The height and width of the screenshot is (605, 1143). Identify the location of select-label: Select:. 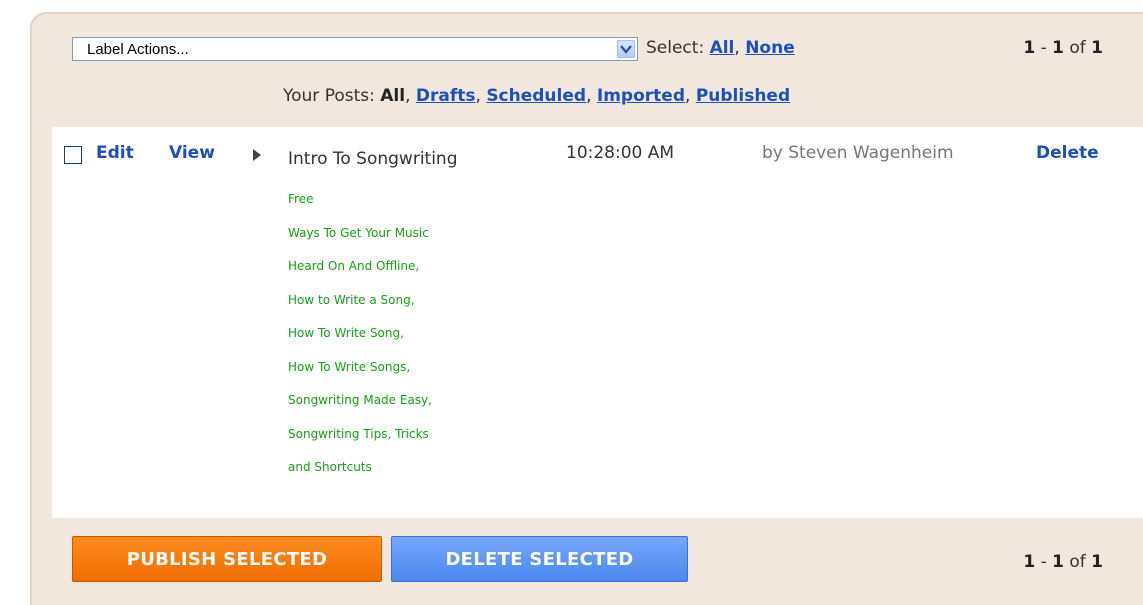
(675, 48).